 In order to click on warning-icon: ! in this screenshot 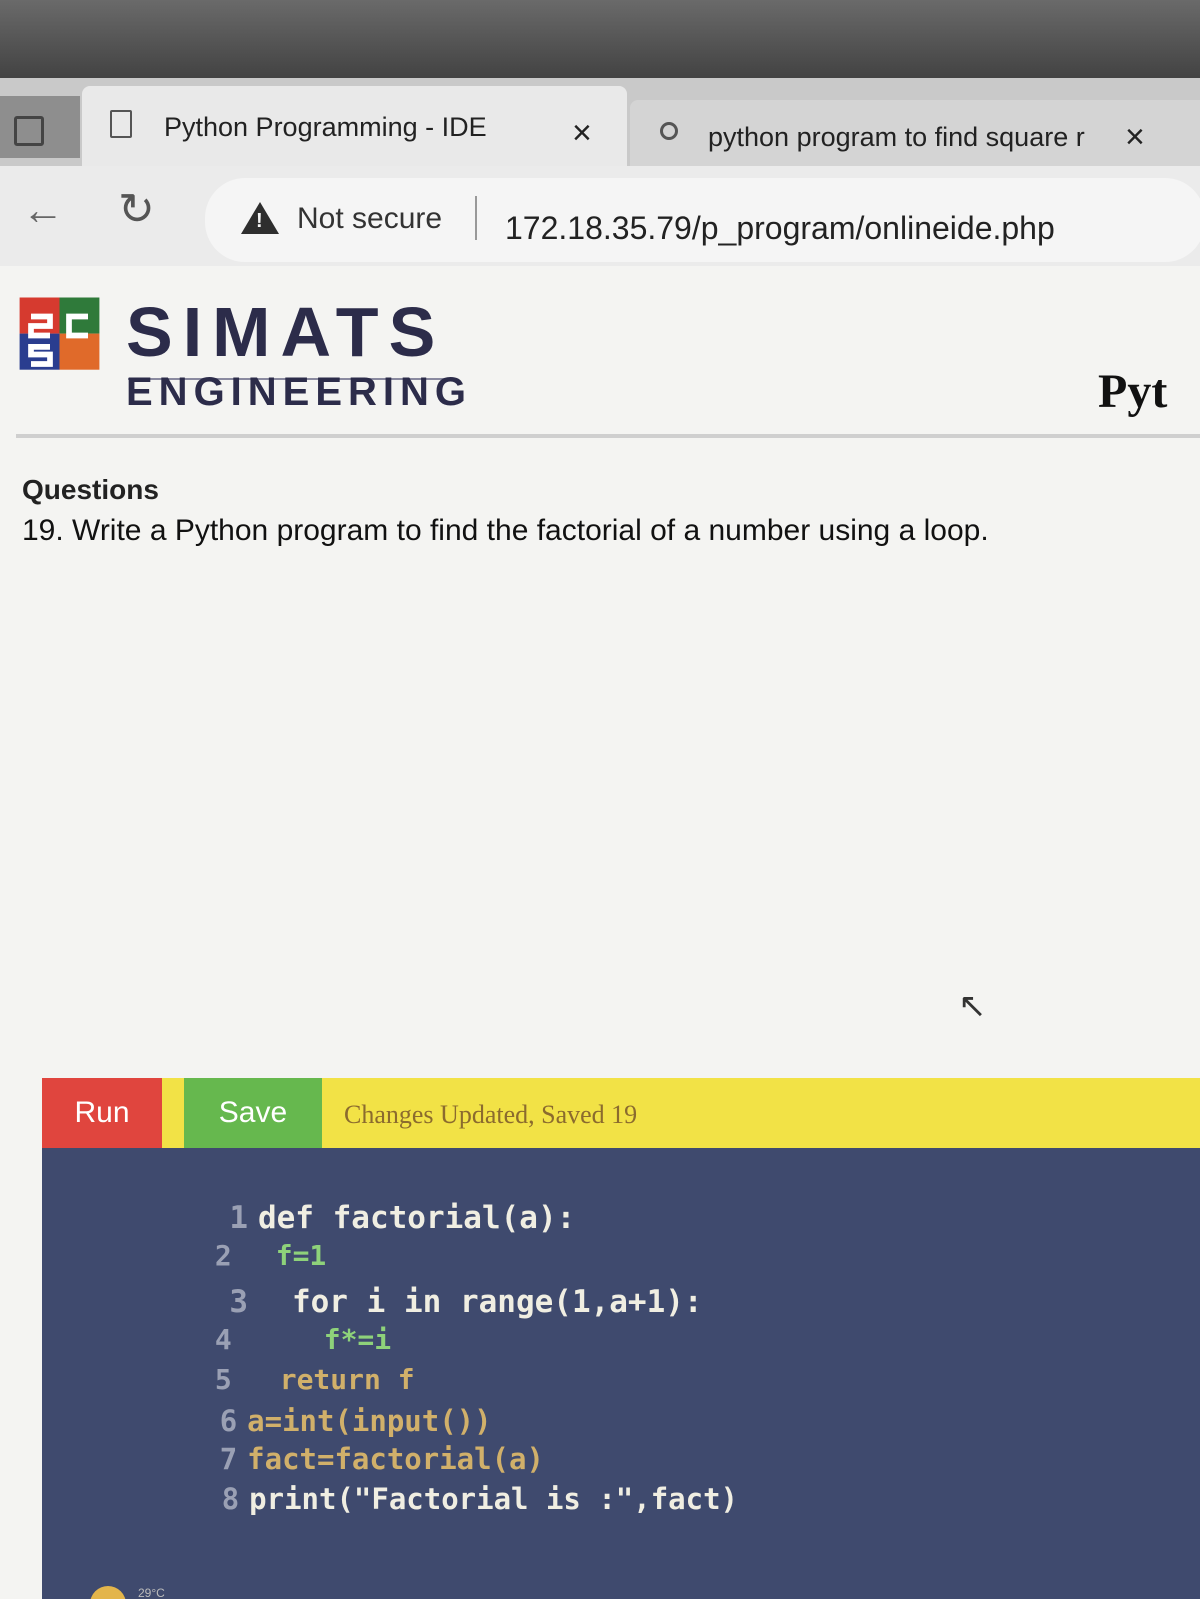, I will do `click(260, 218)`.